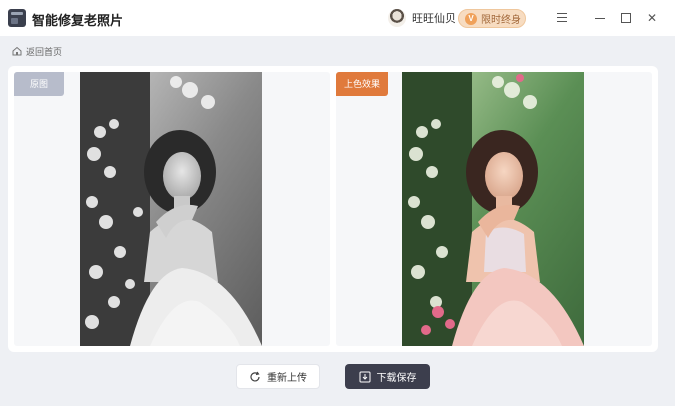  Describe the element at coordinates (652, 18) in the screenshot. I see `close-icon: ✕` at that location.